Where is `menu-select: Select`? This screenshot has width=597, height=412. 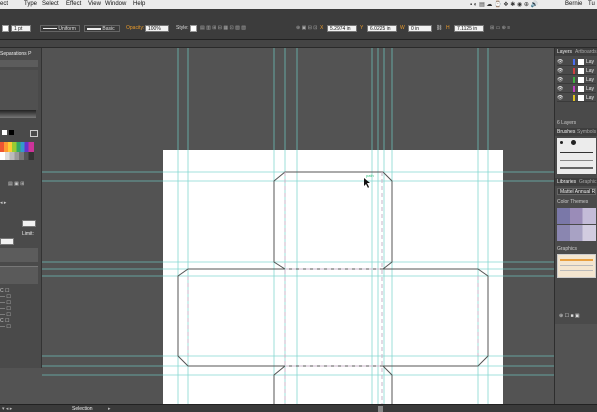
menu-select: Select is located at coordinates (50, 4).